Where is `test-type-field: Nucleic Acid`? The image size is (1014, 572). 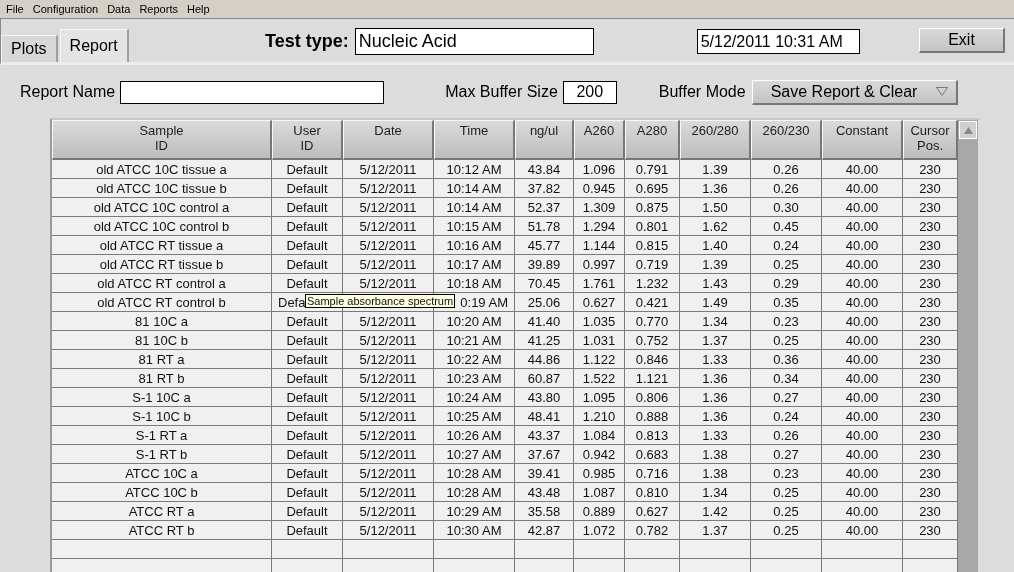
test-type-field: Nucleic Acid is located at coordinates (474, 41).